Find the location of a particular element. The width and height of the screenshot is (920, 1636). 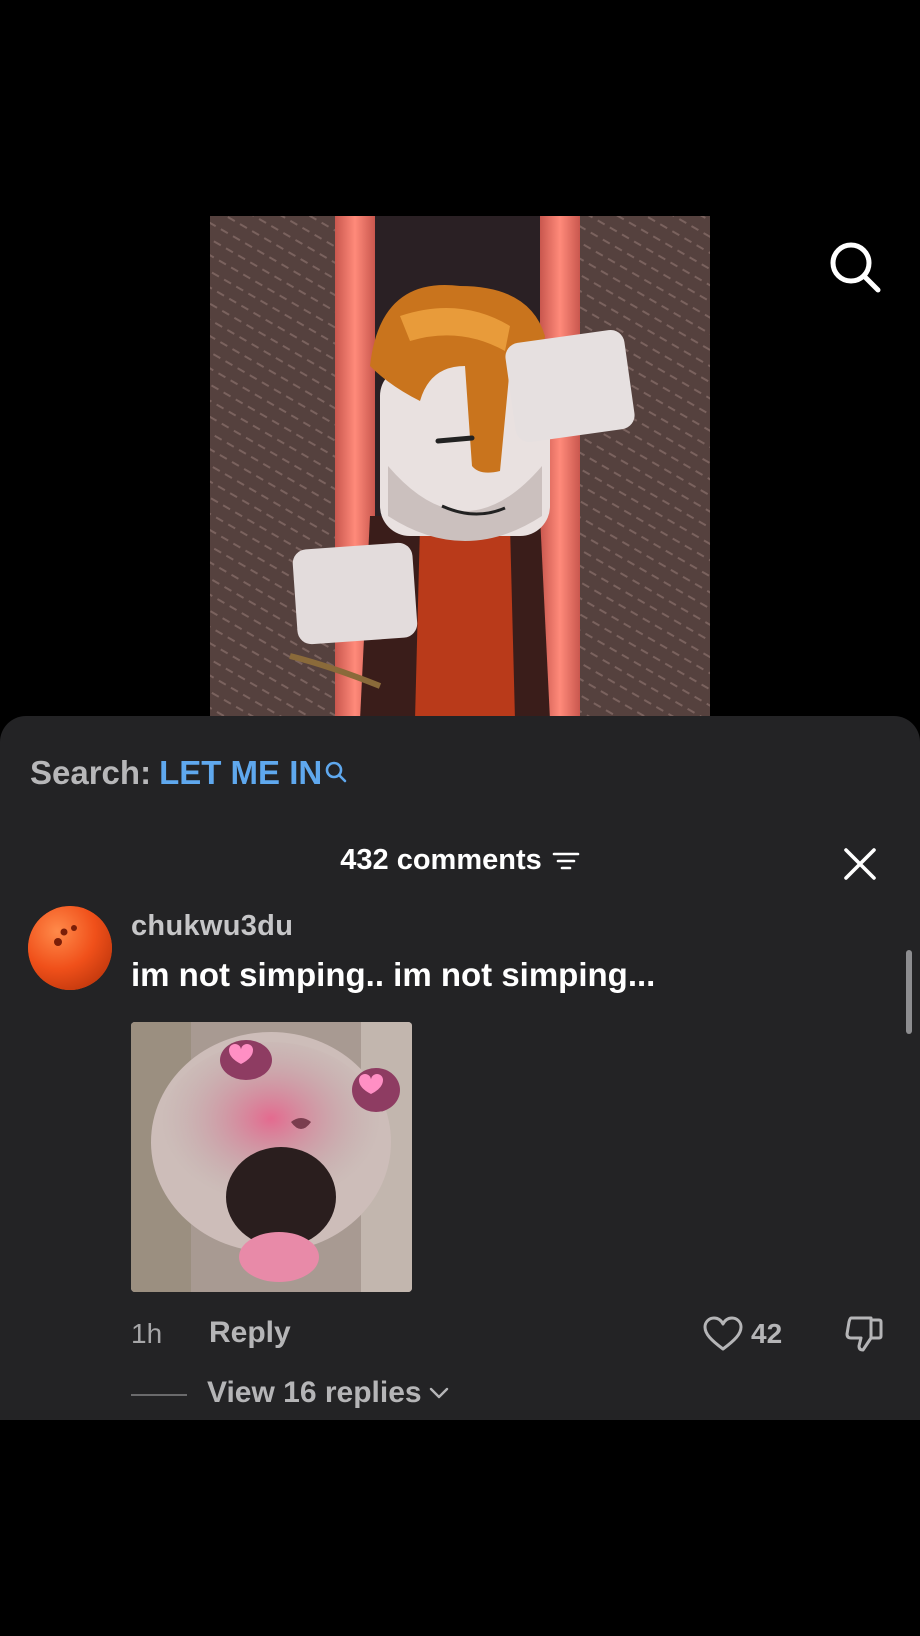

filter-lines-icon is located at coordinates (566, 860).